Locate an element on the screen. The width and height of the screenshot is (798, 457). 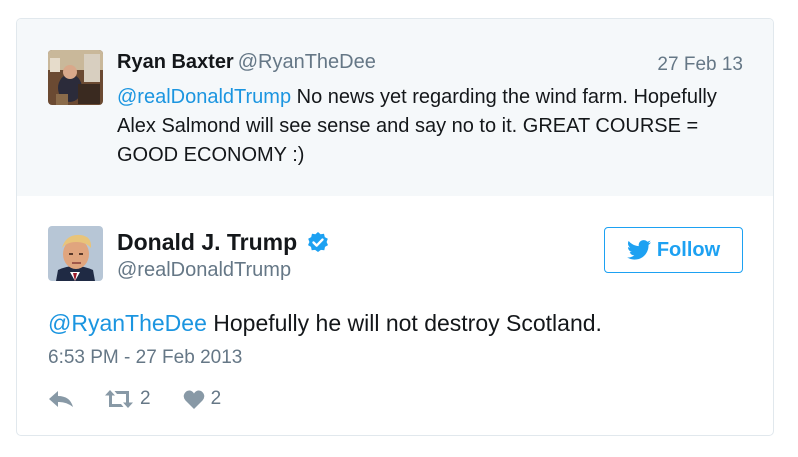
main-author-name: Donald J. Trump is located at coordinates (223, 242).